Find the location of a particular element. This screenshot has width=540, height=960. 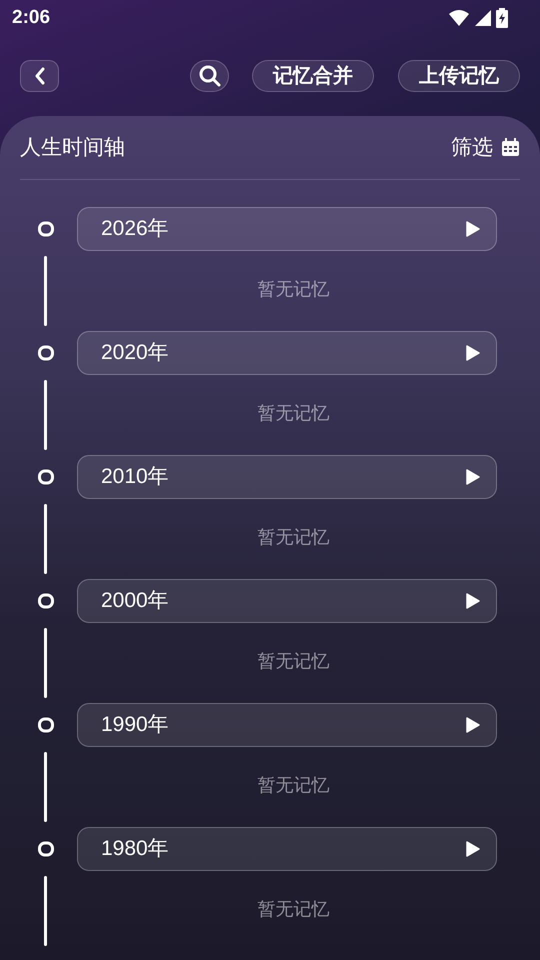

signal-icon is located at coordinates (483, 18).